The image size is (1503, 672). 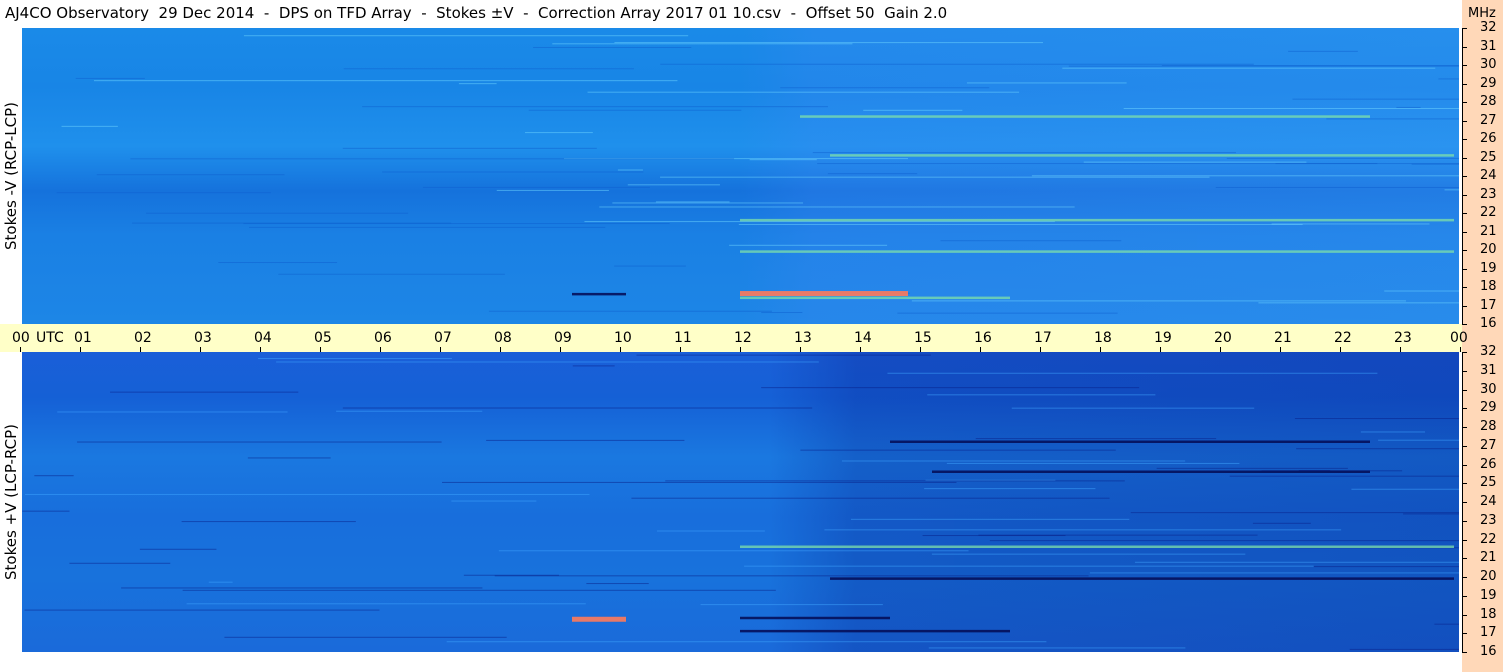 I want to click on bottom-panel-ylabel: Stokes +V (LCP-RCP), so click(x=11, y=502).